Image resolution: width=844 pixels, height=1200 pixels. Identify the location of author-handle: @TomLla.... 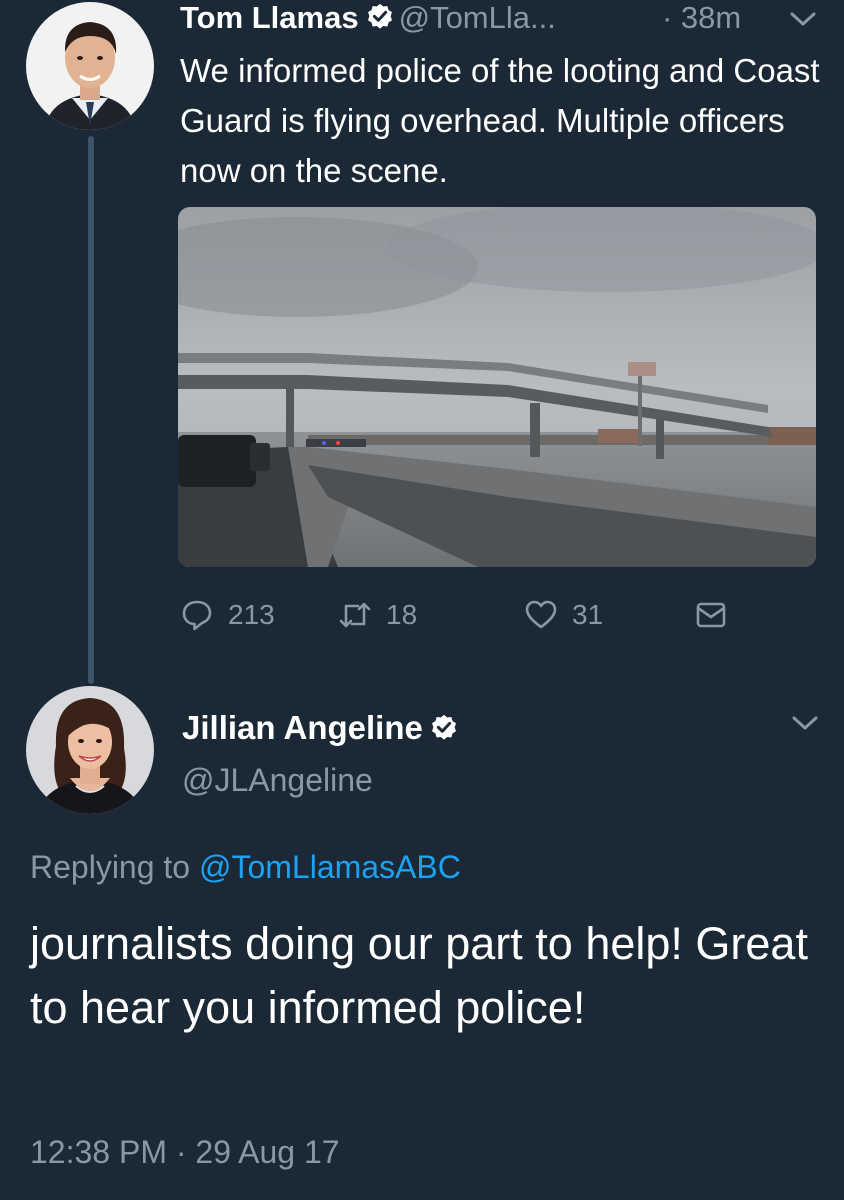
(477, 17).